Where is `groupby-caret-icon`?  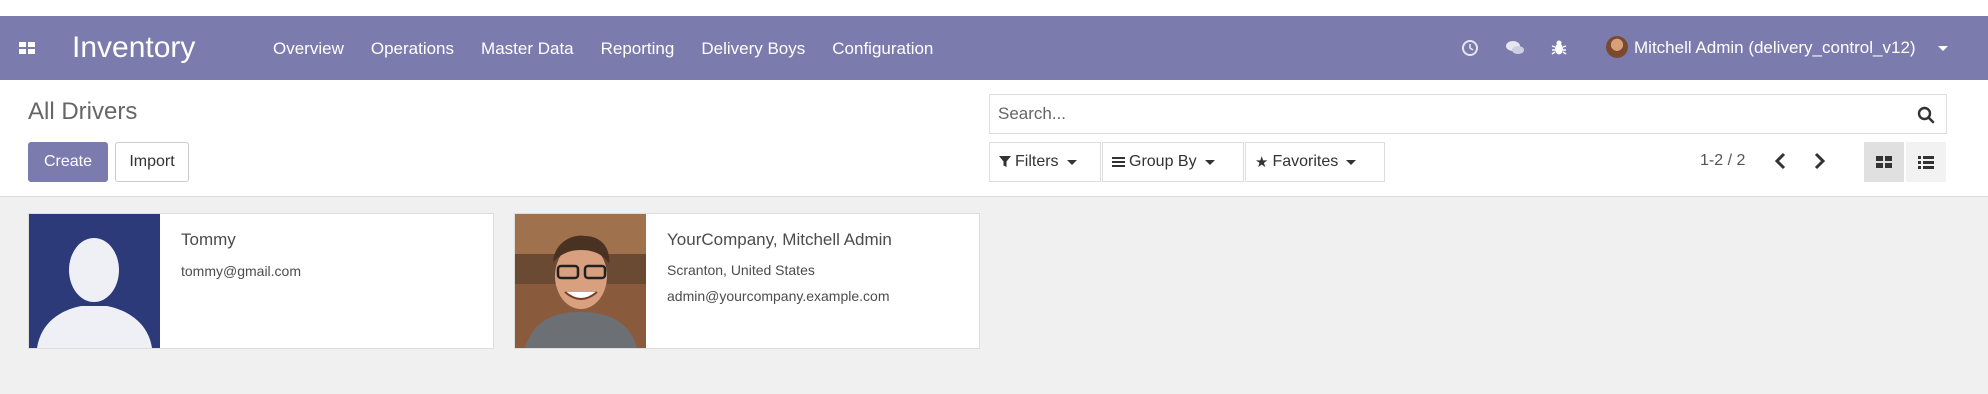 groupby-caret-icon is located at coordinates (1209, 162).